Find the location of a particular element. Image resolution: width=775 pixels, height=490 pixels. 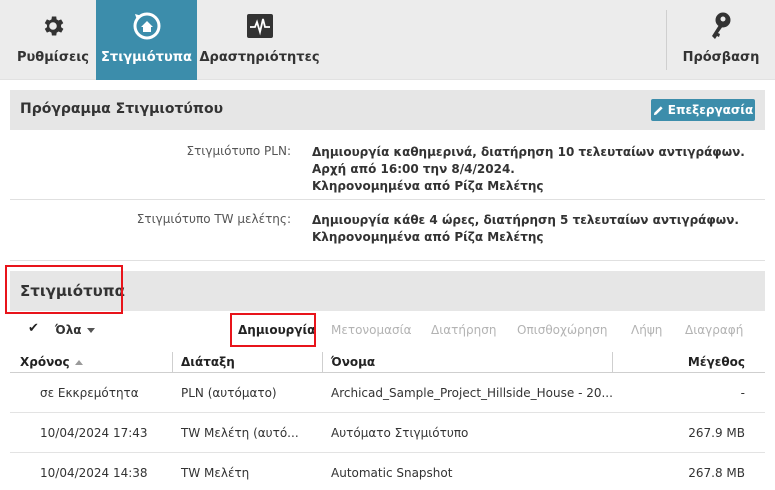

edit-schedule-label: Επεξεργασία is located at coordinates (710, 110).